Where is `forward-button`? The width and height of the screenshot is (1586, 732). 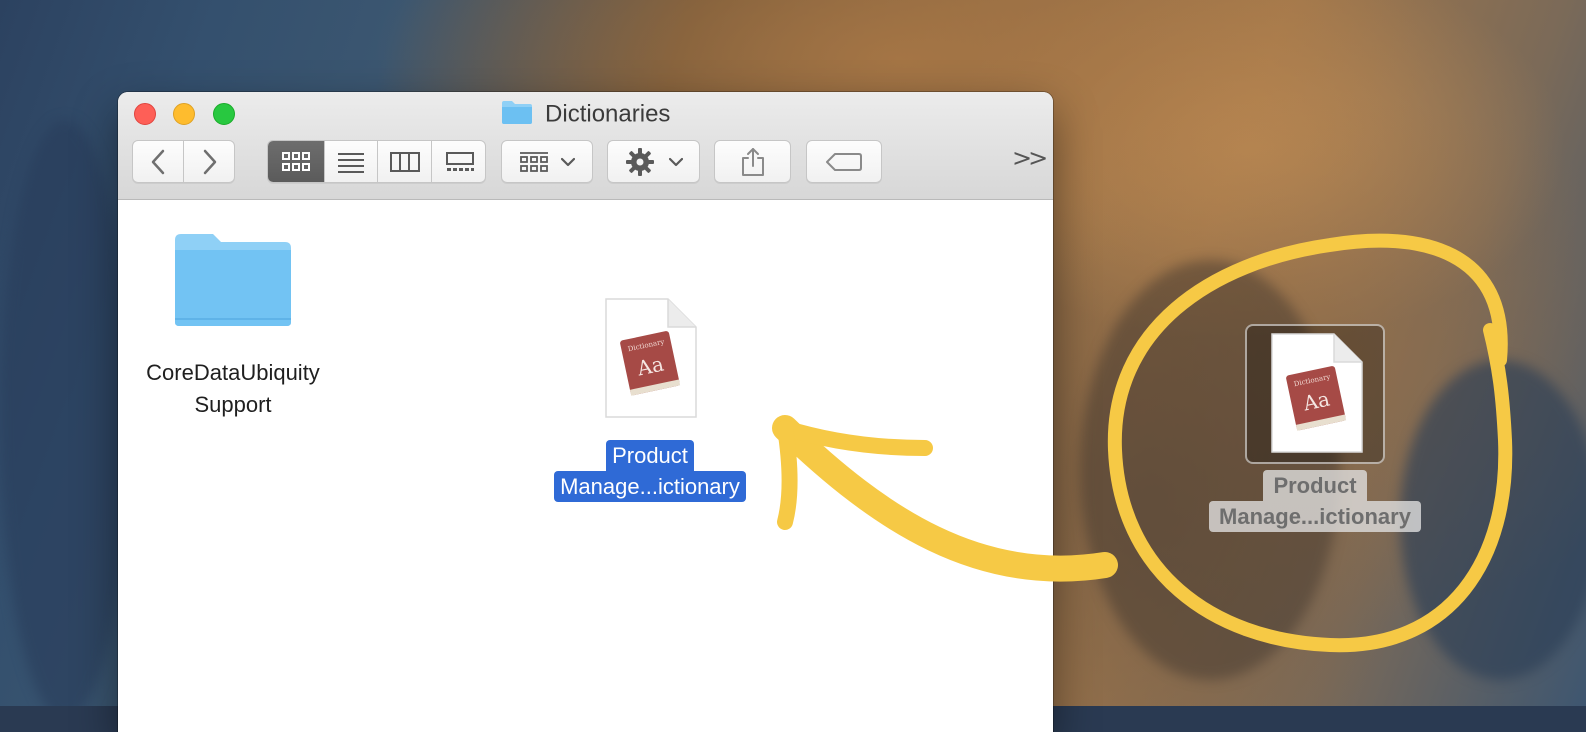
forward-button is located at coordinates (209, 161).